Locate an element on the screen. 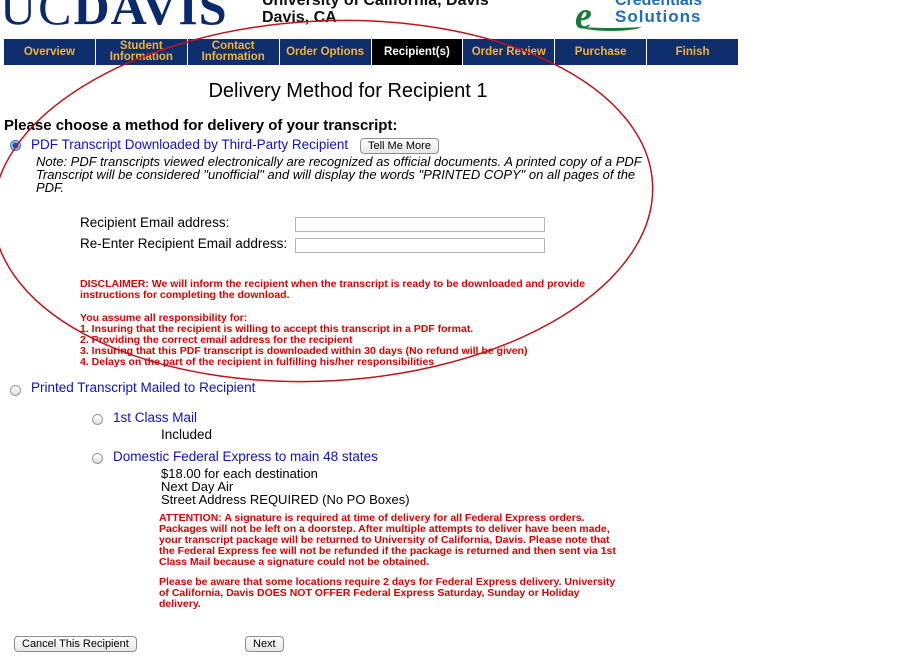  credentials-solutions-logo: e Credentials Solutions is located at coordinates (645, 18).